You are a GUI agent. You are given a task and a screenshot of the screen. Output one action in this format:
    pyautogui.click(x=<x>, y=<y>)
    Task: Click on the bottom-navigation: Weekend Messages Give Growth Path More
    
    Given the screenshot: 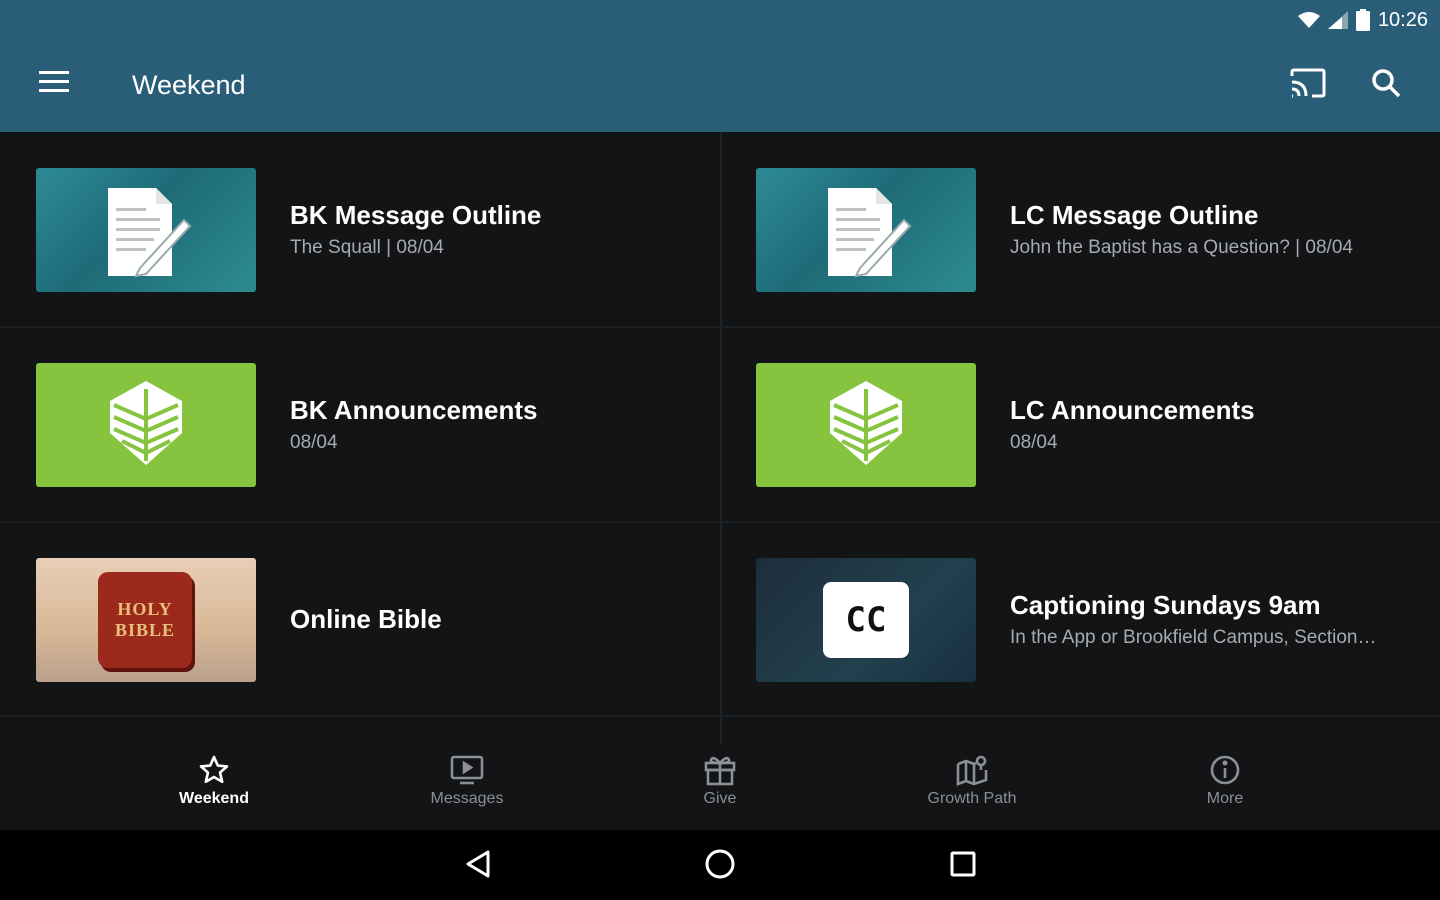 What is the action you would take?
    pyautogui.click(x=720, y=787)
    